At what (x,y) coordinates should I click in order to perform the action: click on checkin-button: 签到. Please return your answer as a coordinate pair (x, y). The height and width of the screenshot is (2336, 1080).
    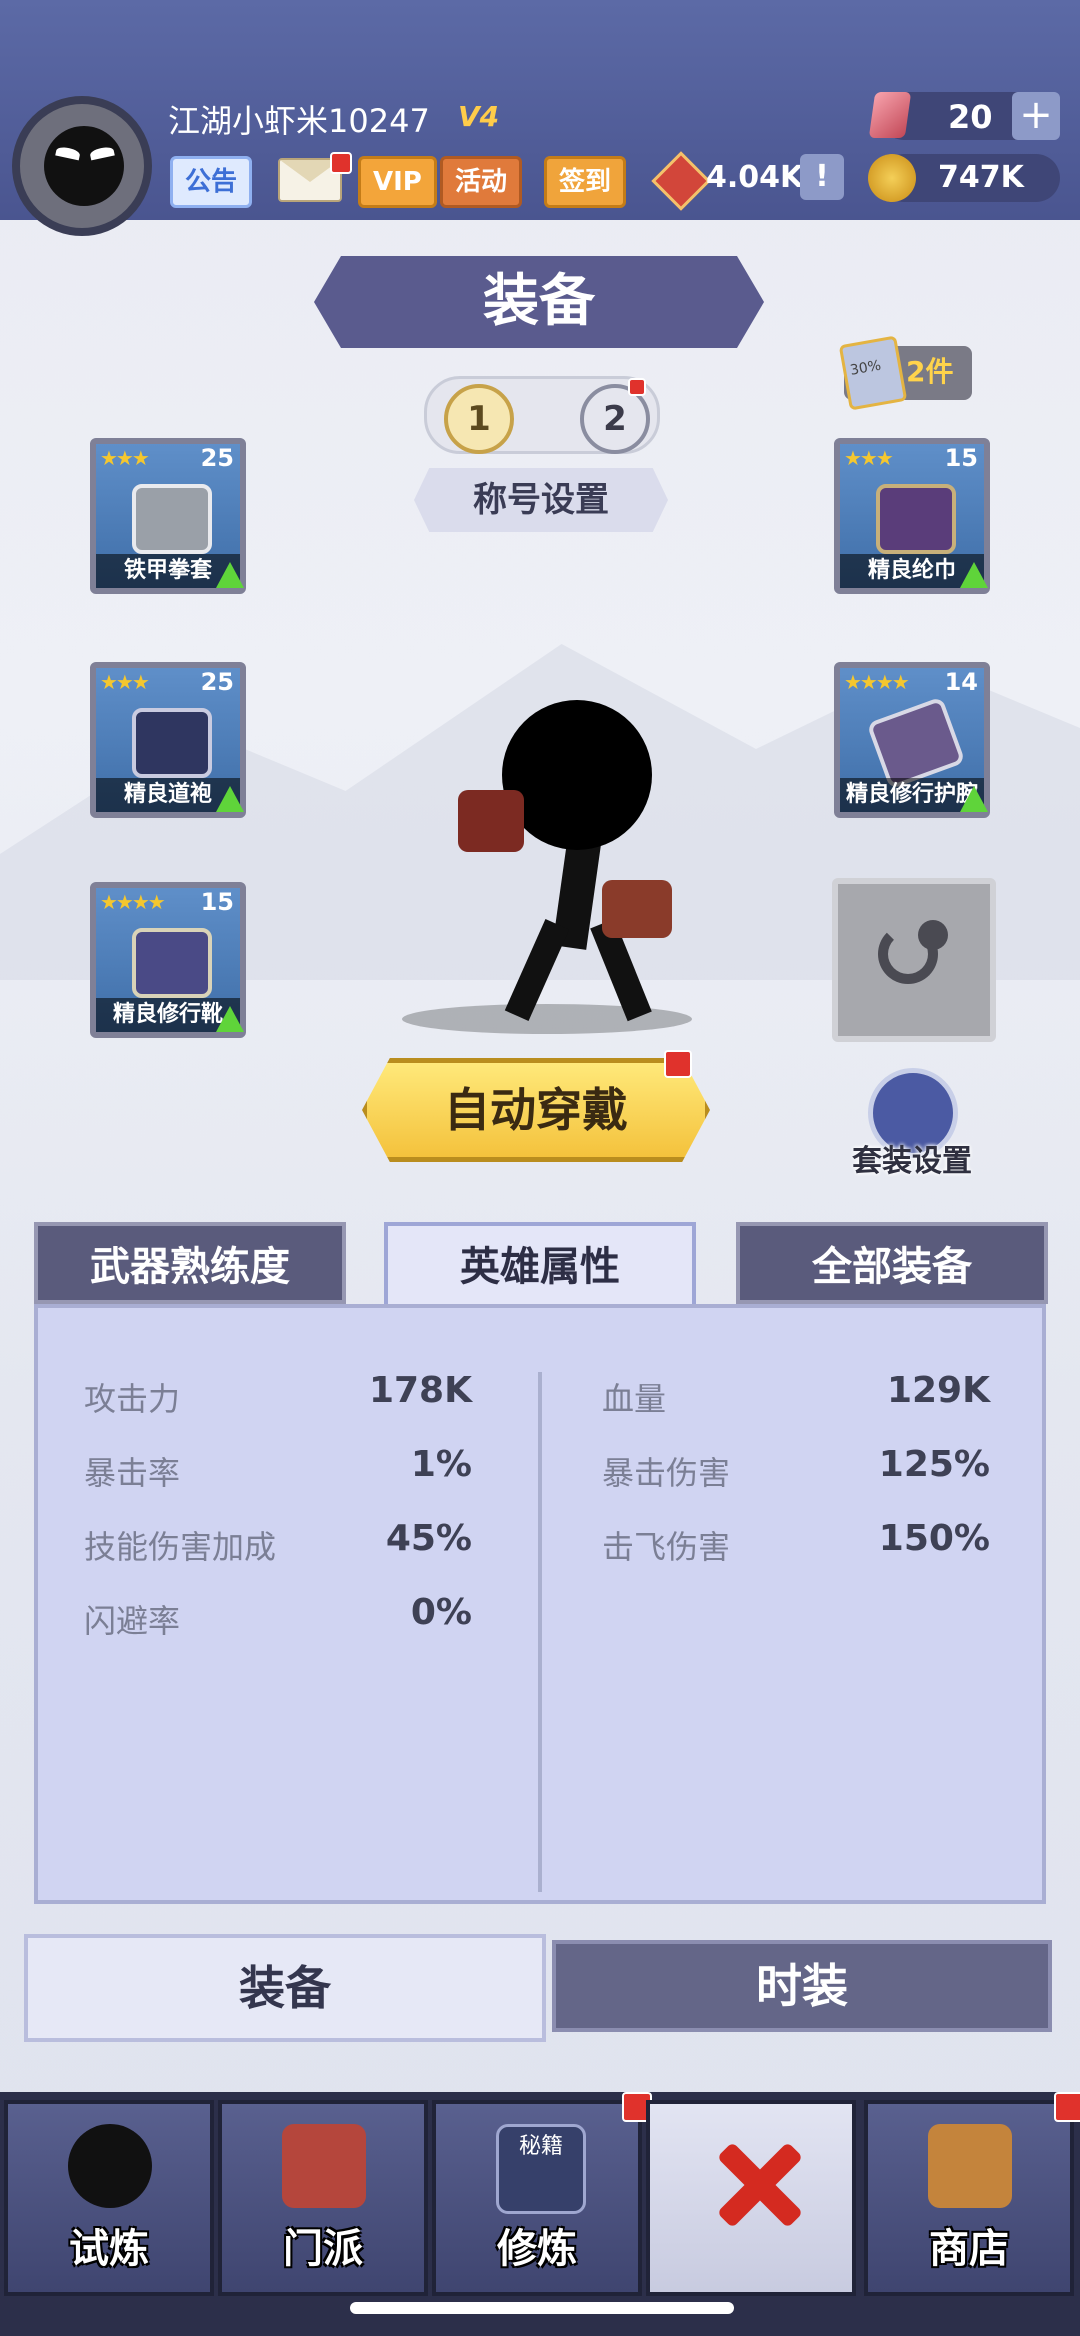
    Looking at the image, I should click on (585, 182).